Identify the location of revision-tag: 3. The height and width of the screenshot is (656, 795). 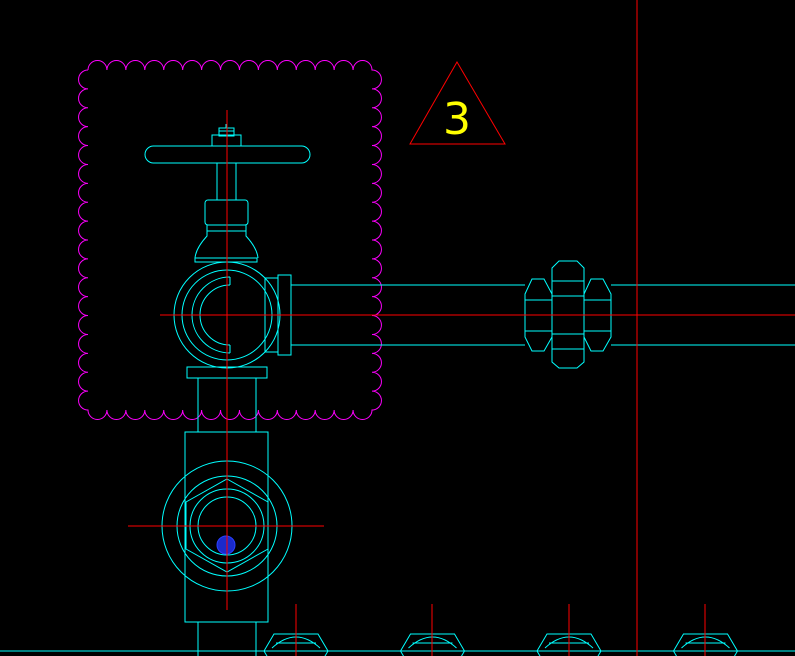
(457, 103).